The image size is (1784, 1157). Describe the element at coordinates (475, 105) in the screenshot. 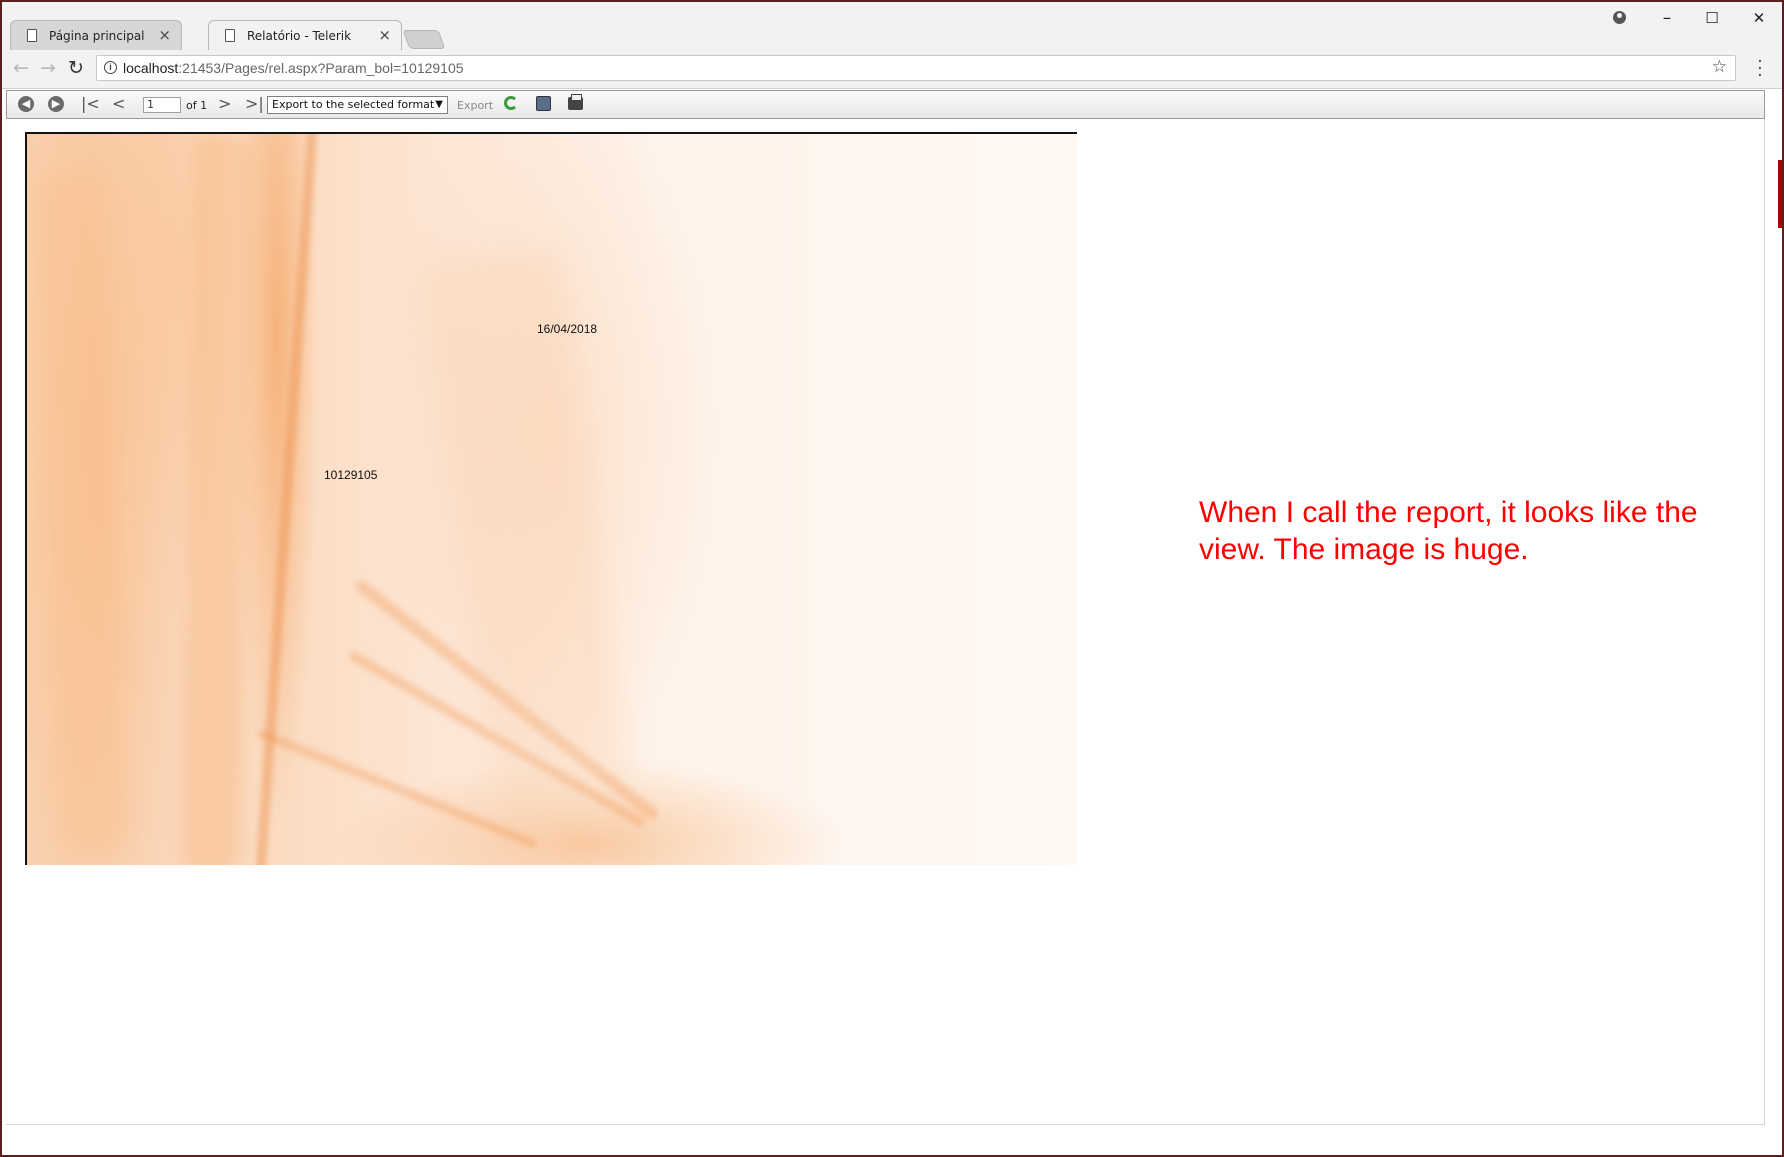

I see `export-button: Export` at that location.